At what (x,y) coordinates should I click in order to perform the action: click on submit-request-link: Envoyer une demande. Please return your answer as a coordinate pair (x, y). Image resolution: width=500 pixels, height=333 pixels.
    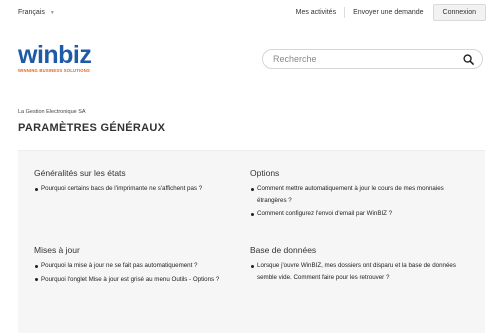
    Looking at the image, I should click on (388, 12).